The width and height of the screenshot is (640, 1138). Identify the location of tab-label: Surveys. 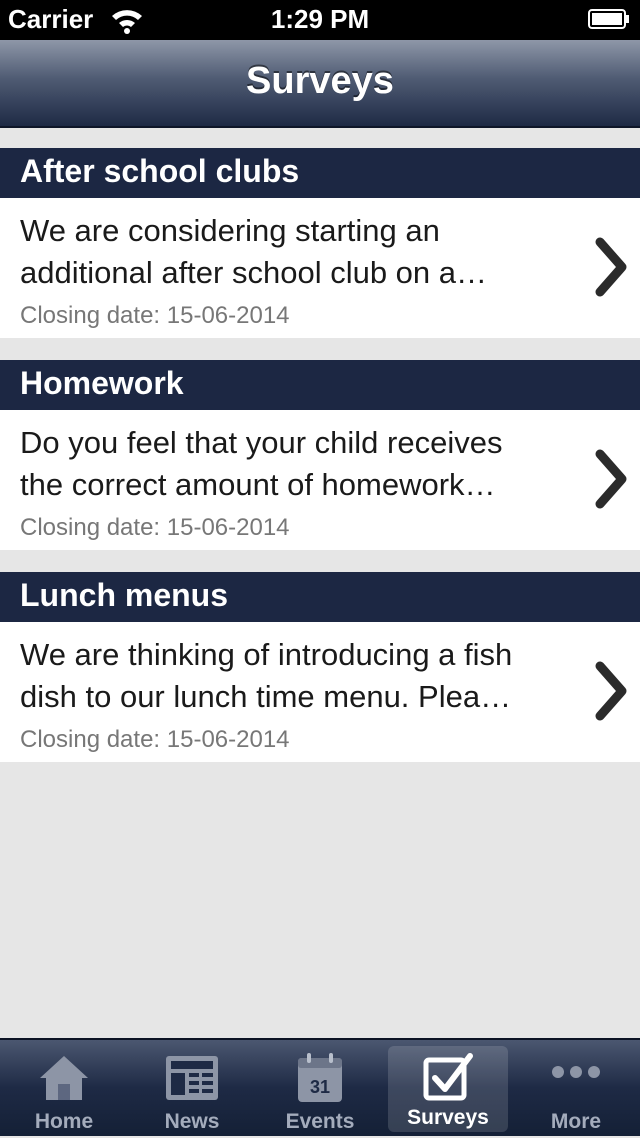
(448, 1117).